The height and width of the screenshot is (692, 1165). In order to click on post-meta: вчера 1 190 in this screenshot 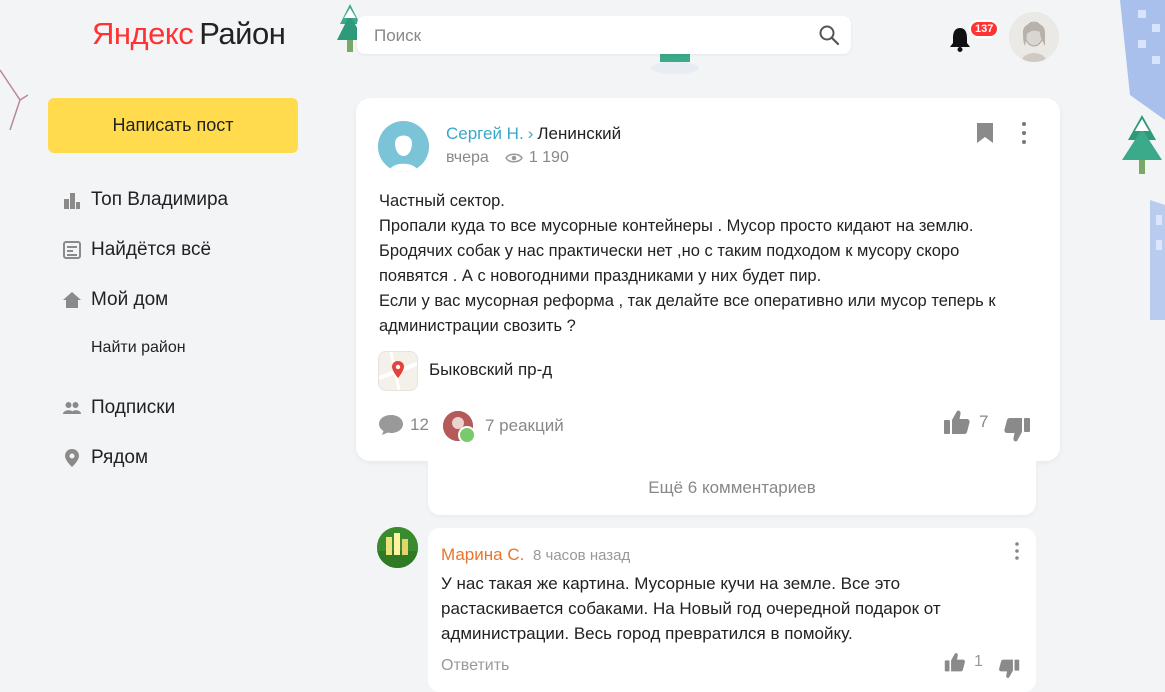, I will do `click(507, 158)`.